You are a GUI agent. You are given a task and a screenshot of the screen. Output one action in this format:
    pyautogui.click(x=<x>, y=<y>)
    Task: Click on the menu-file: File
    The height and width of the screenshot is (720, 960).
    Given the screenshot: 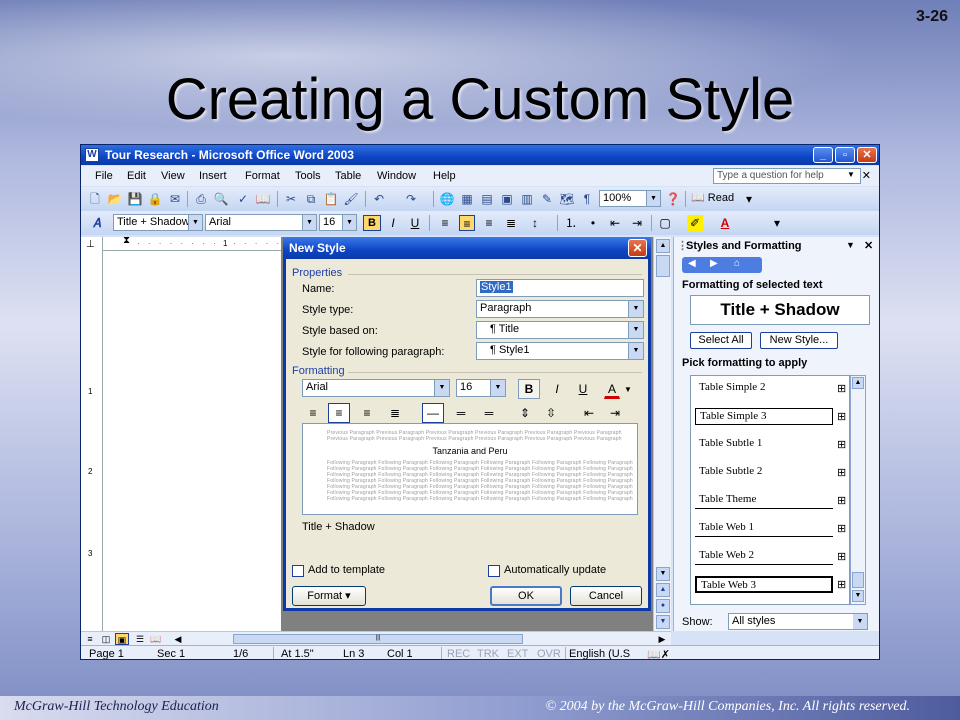 What is the action you would take?
    pyautogui.click(x=104, y=176)
    